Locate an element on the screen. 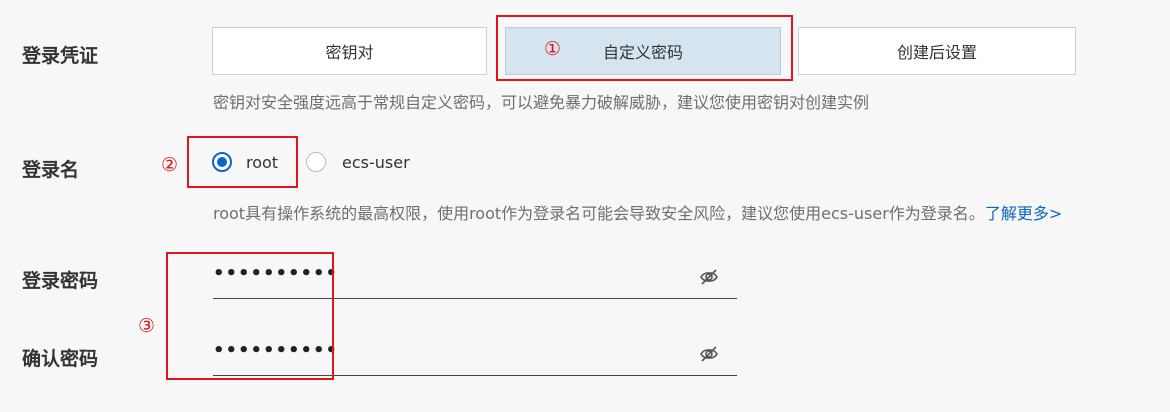 This screenshot has width=1170, height=412. login-credential-label: 登录凭证 is located at coordinates (60, 56).